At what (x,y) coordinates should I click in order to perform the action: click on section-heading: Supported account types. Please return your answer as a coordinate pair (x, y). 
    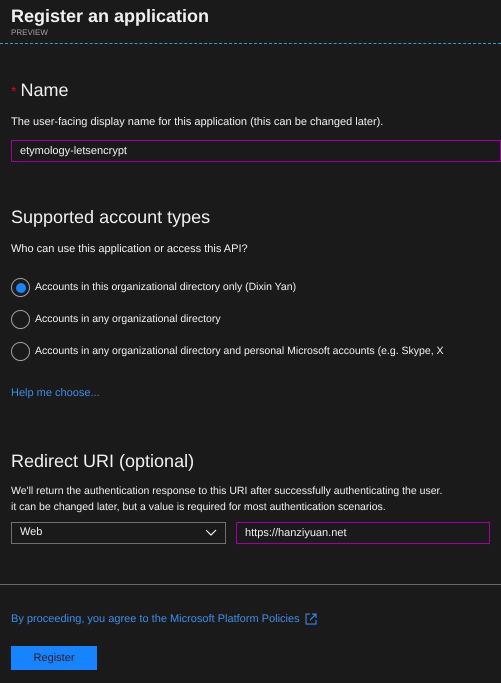
    Looking at the image, I should click on (111, 217).